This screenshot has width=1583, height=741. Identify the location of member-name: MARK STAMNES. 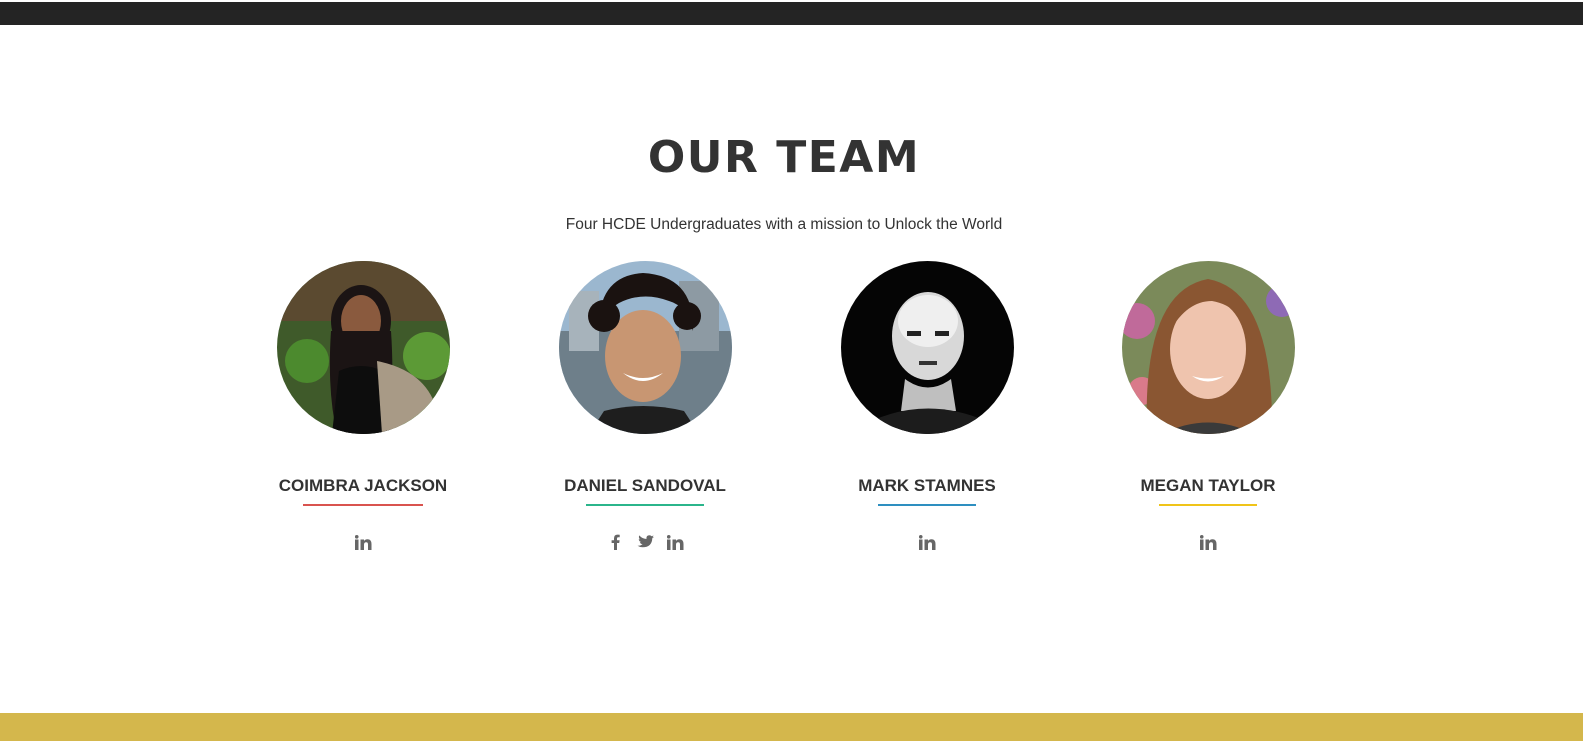
(927, 485).